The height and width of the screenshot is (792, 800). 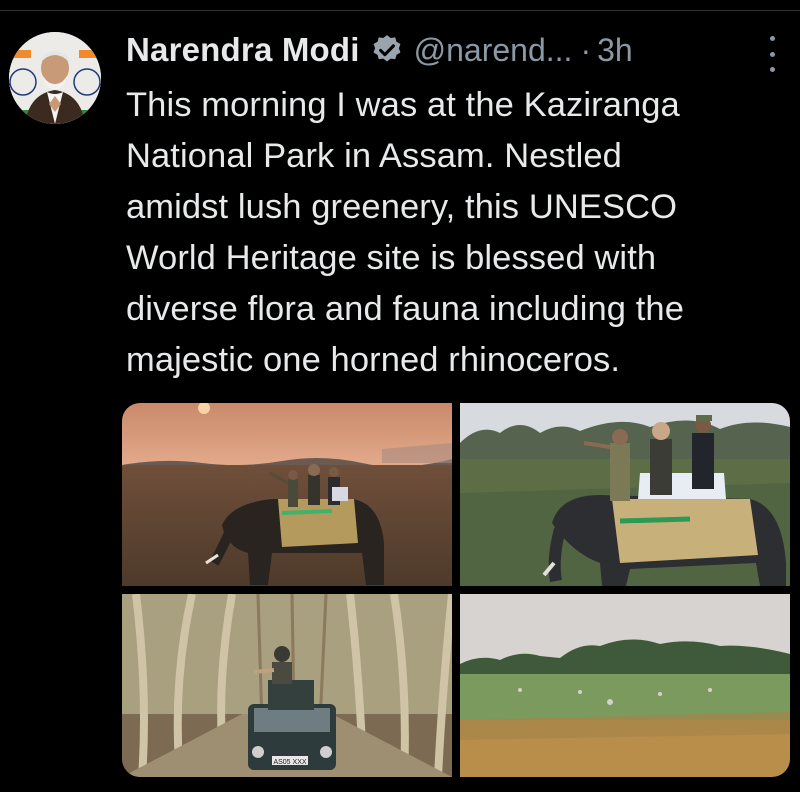 What do you see at coordinates (391, 258) in the screenshot?
I see `tweet-text-line: World Heritage site is blessed with` at bounding box center [391, 258].